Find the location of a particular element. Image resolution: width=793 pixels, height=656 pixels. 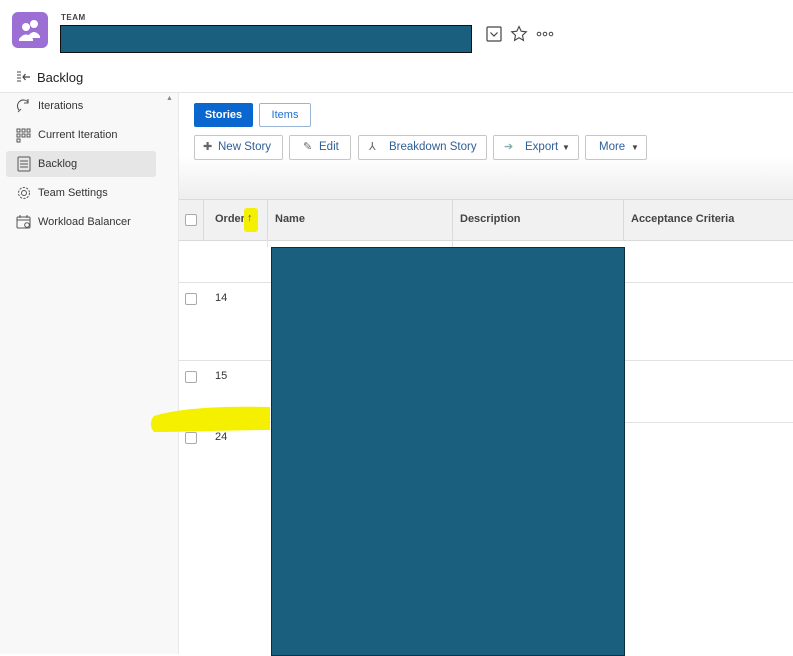

highlight-annotation is located at coordinates (210, 419).